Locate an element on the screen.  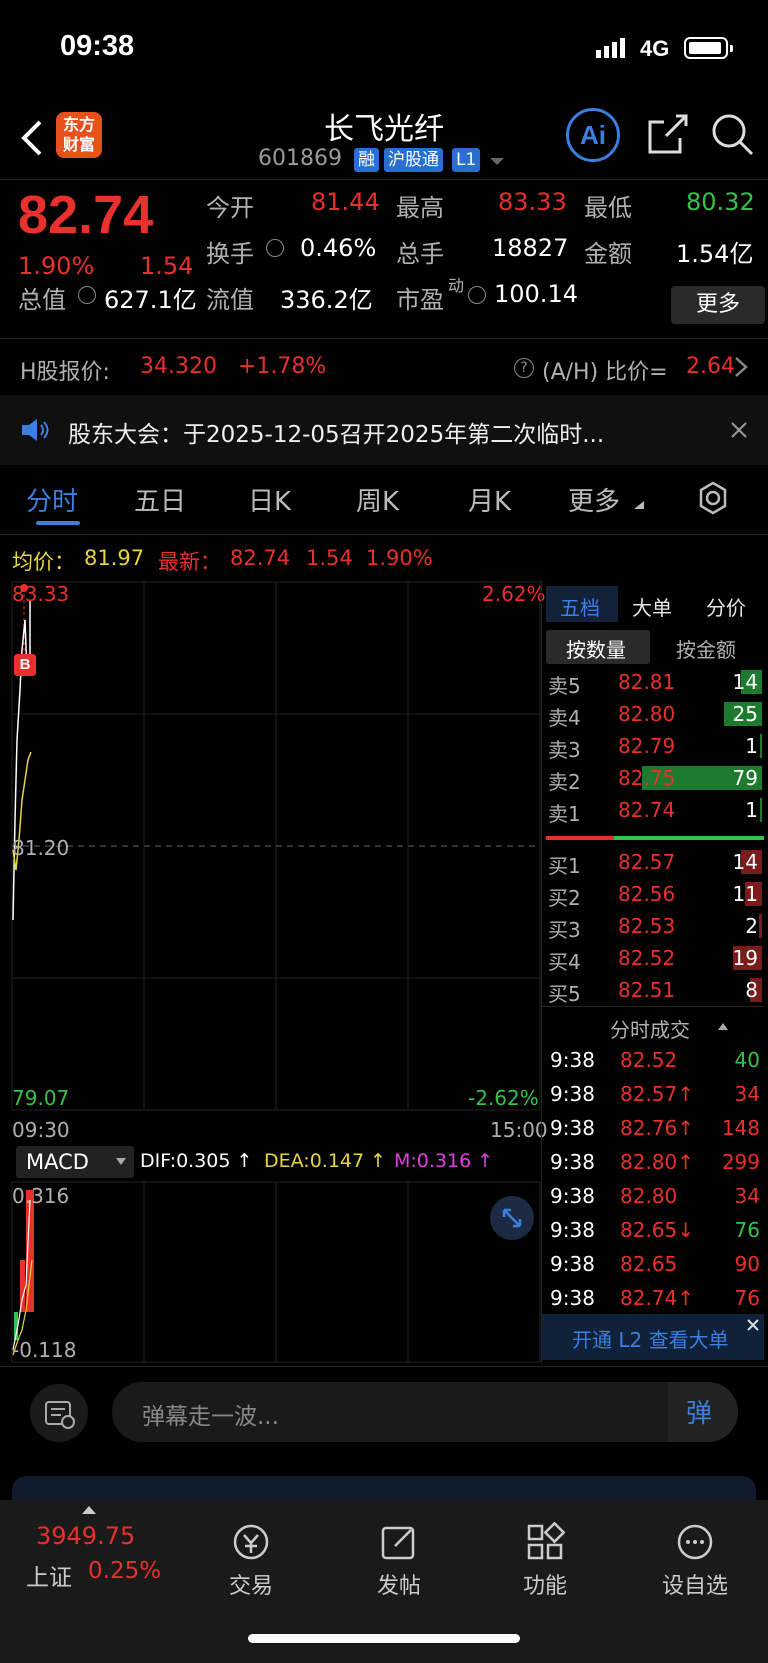
macd-bottom: -0.118 is located at coordinates (44, 1350).